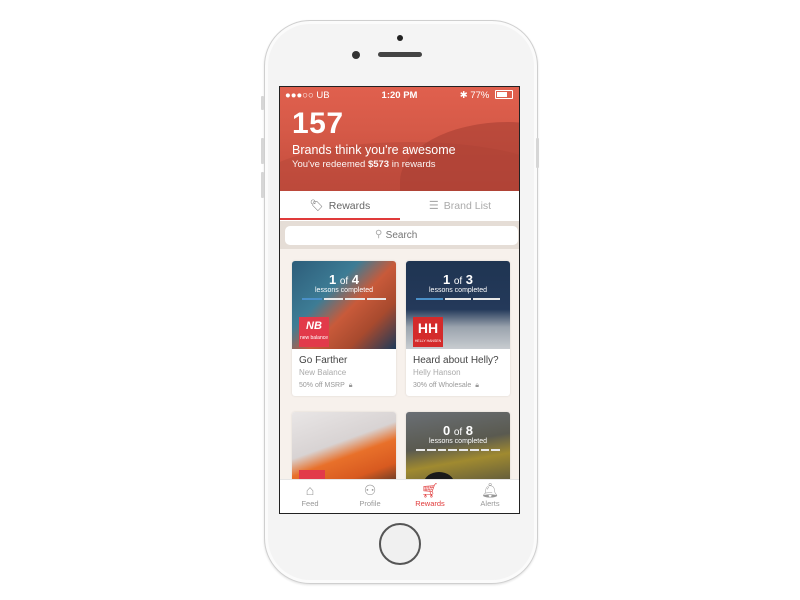  What do you see at coordinates (399, 95) in the screenshot?
I see `status-bar: ●●●○○ UB 1:20 PM ✱ 77%` at bounding box center [399, 95].